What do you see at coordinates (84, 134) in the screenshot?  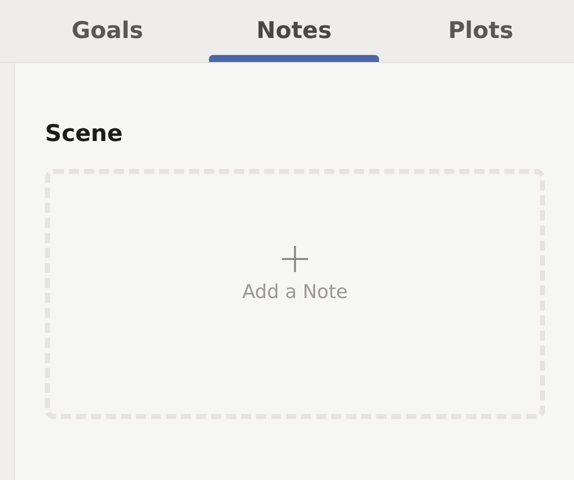 I see `section-title: Scene` at bounding box center [84, 134].